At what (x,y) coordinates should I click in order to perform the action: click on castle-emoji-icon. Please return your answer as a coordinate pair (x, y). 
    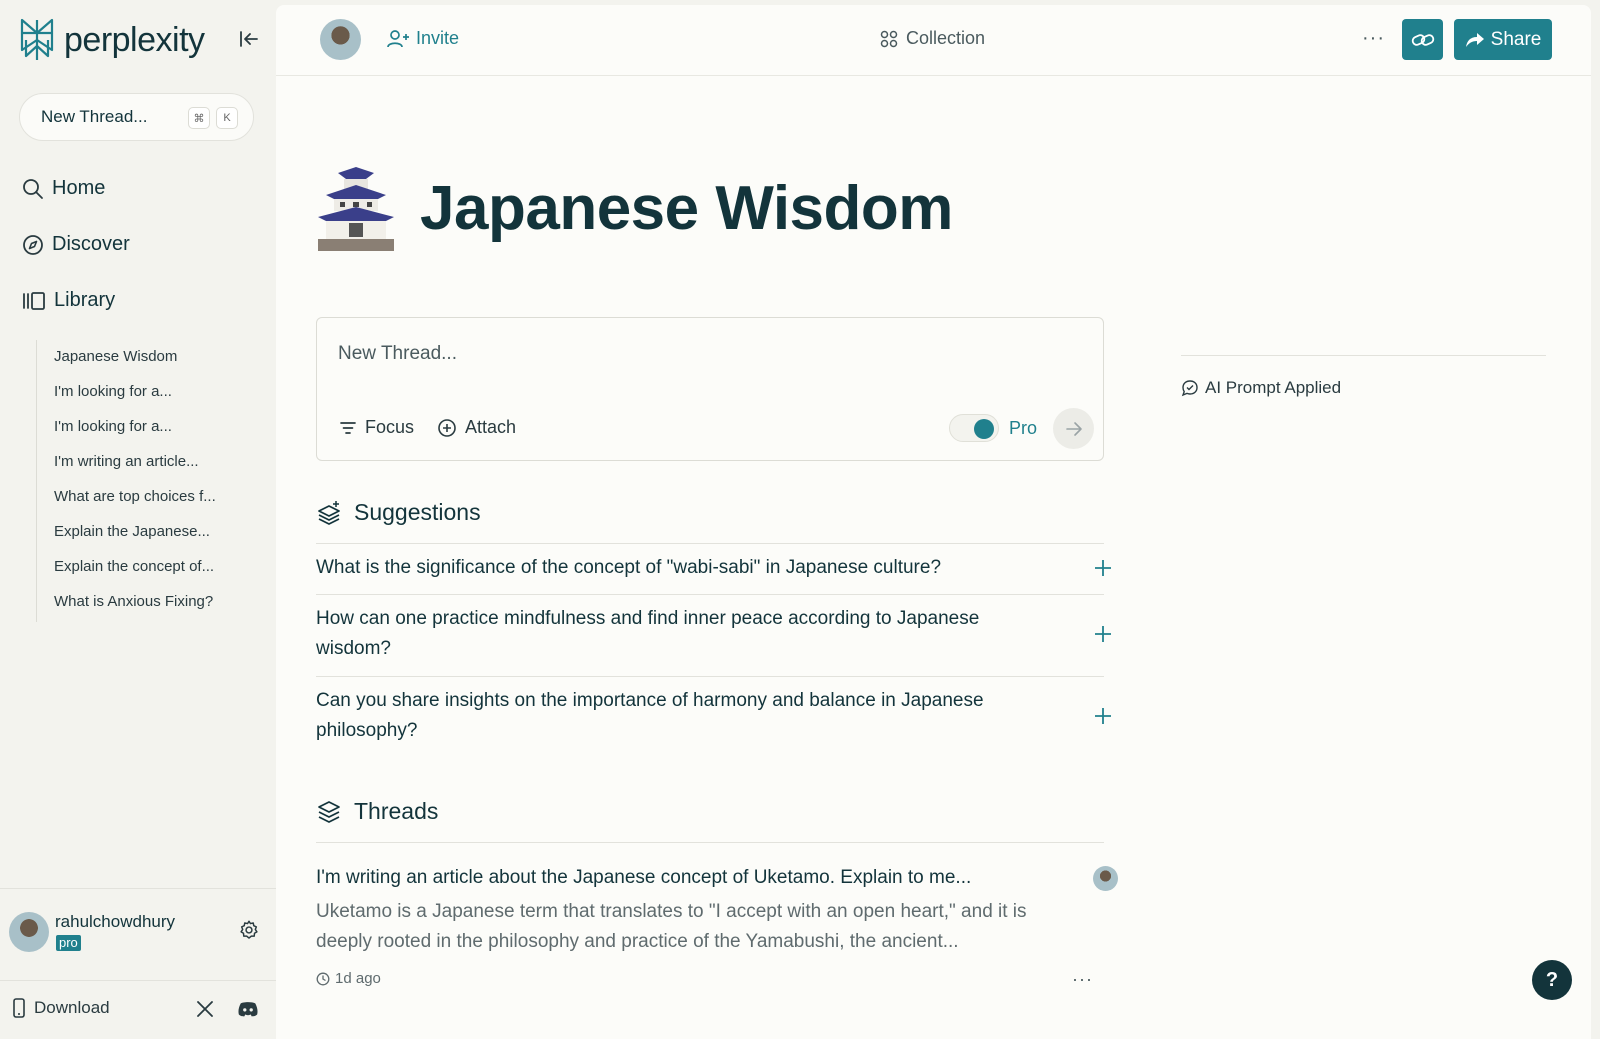
    Looking at the image, I should click on (356, 208).